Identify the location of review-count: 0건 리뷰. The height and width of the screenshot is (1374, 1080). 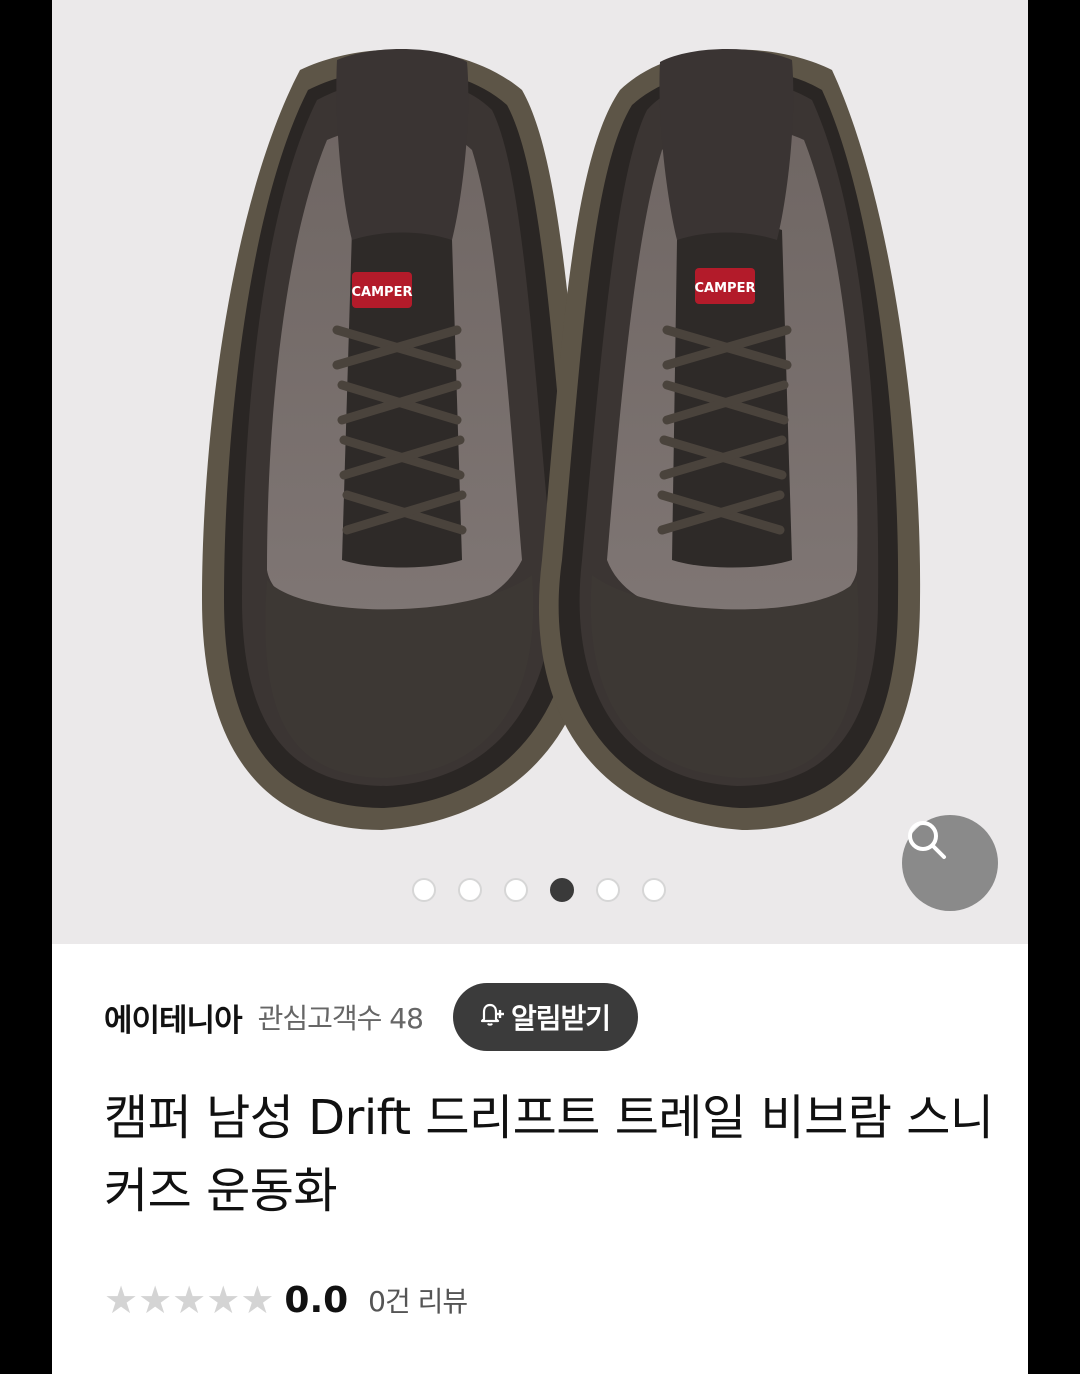
(418, 1300).